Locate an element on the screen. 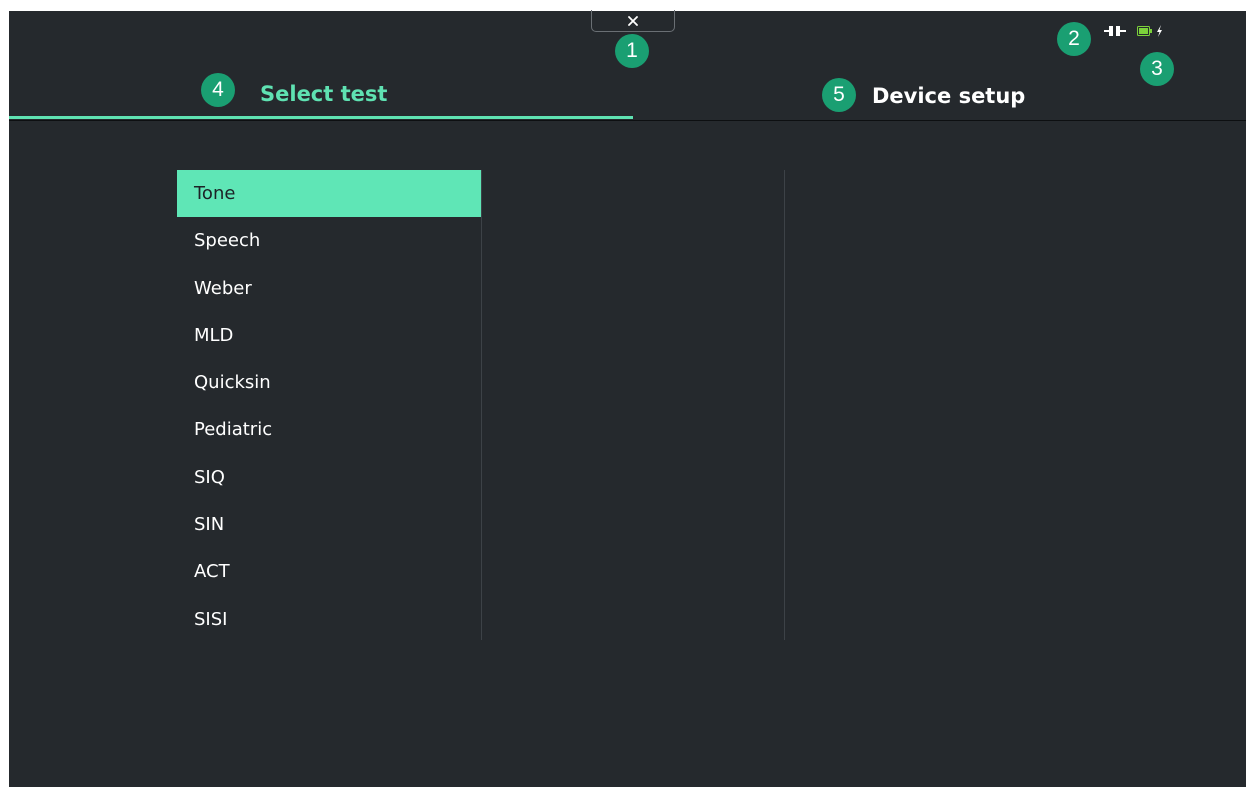  callout-3: 3 is located at coordinates (1157, 69).